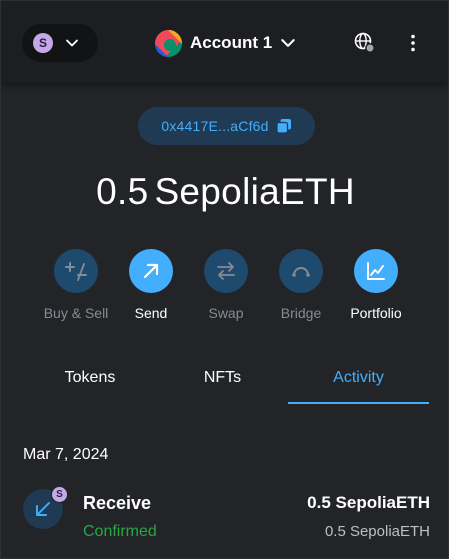 The width and height of the screenshot is (449, 559). Describe the element at coordinates (151, 285) in the screenshot. I see `send-button: Send` at that location.